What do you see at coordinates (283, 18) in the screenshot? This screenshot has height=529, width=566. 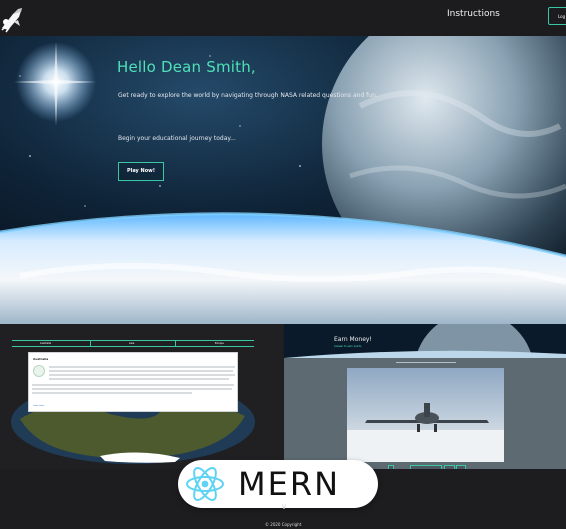 I see `top-navbar: Instructions Log` at bounding box center [283, 18].